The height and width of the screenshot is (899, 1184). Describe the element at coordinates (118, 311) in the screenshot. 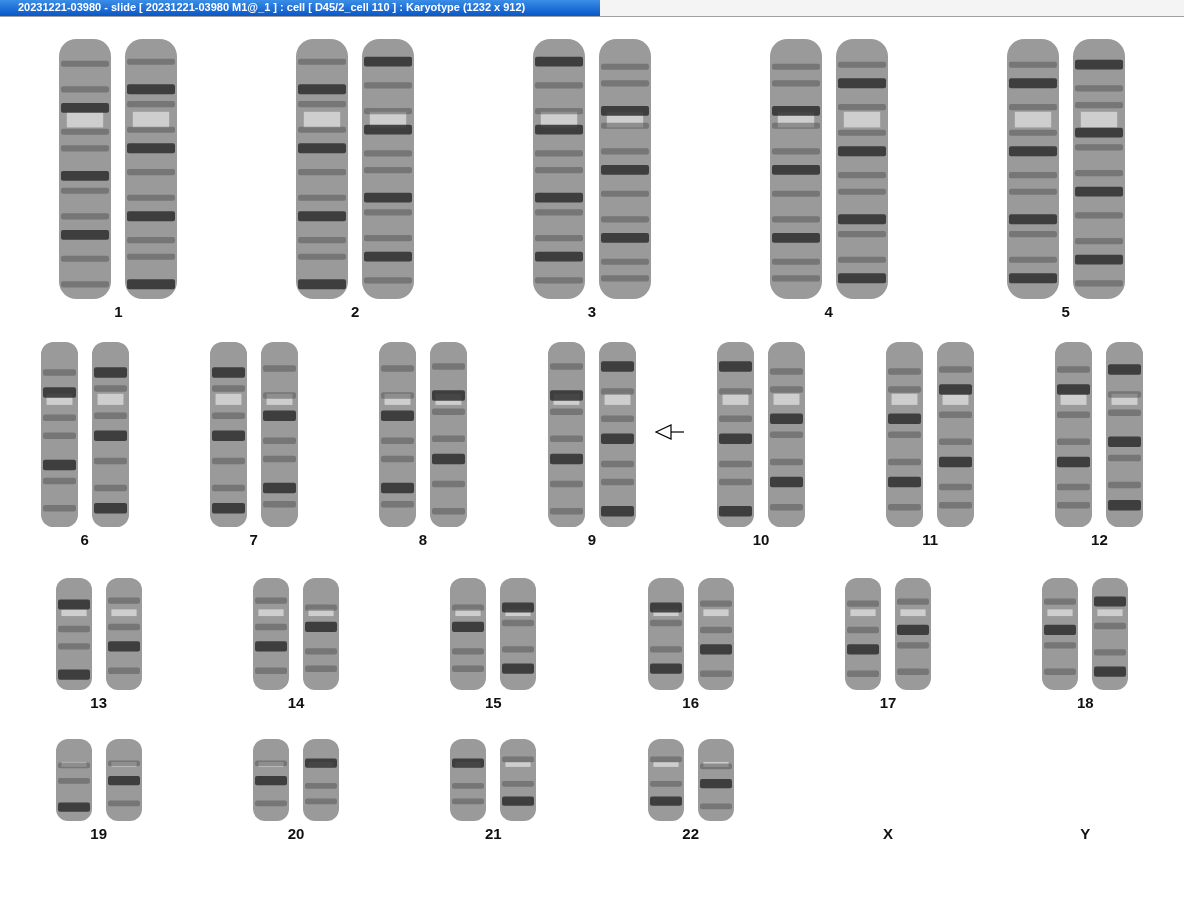

I see `chromosome-number: 1` at that location.